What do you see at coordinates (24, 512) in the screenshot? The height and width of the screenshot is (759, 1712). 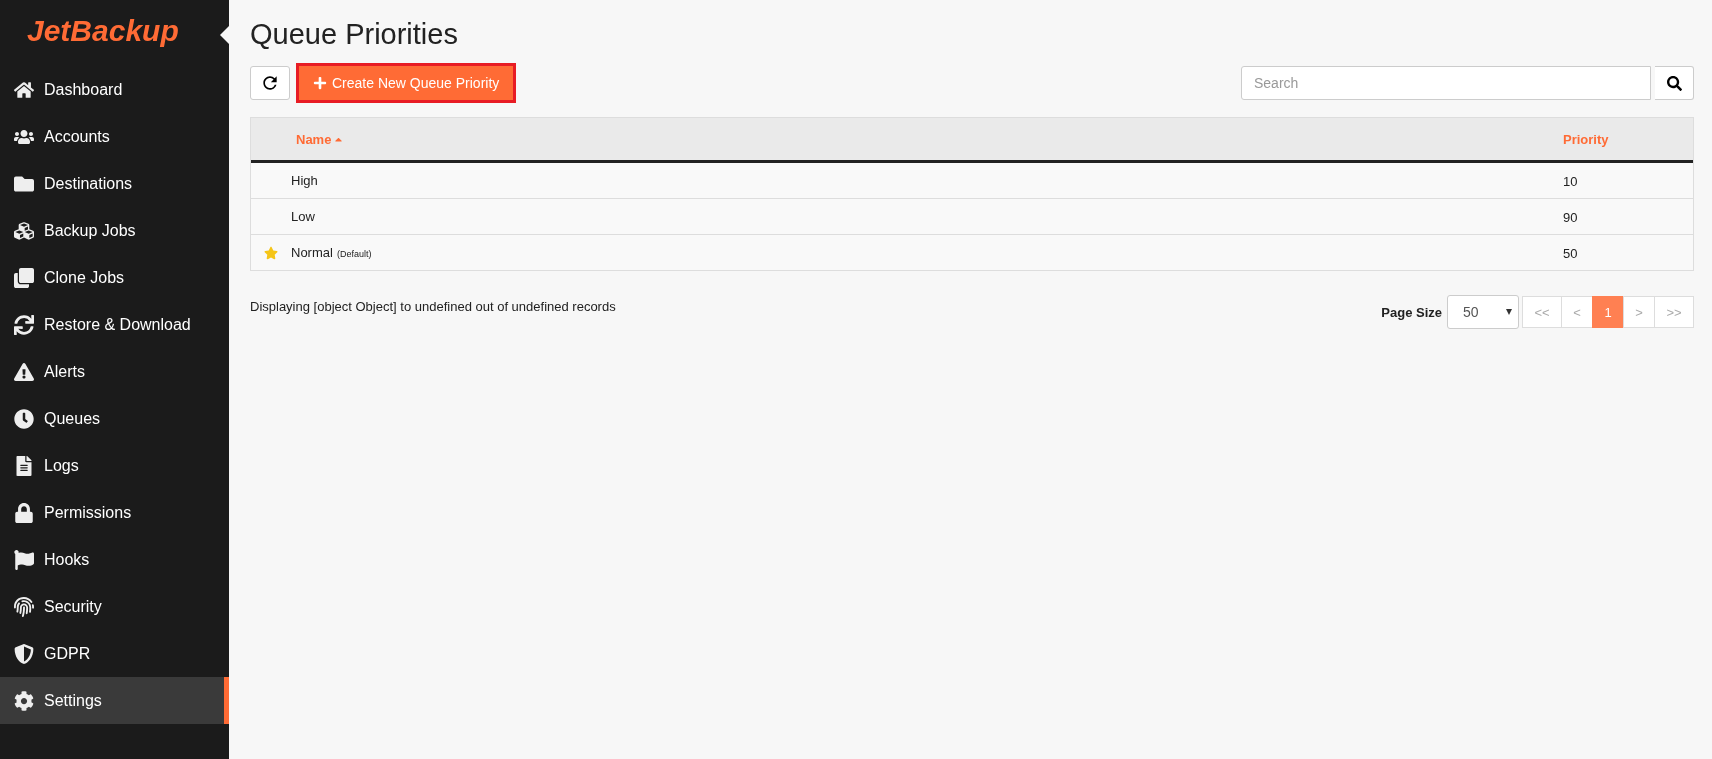 I see `lock-icon` at bounding box center [24, 512].